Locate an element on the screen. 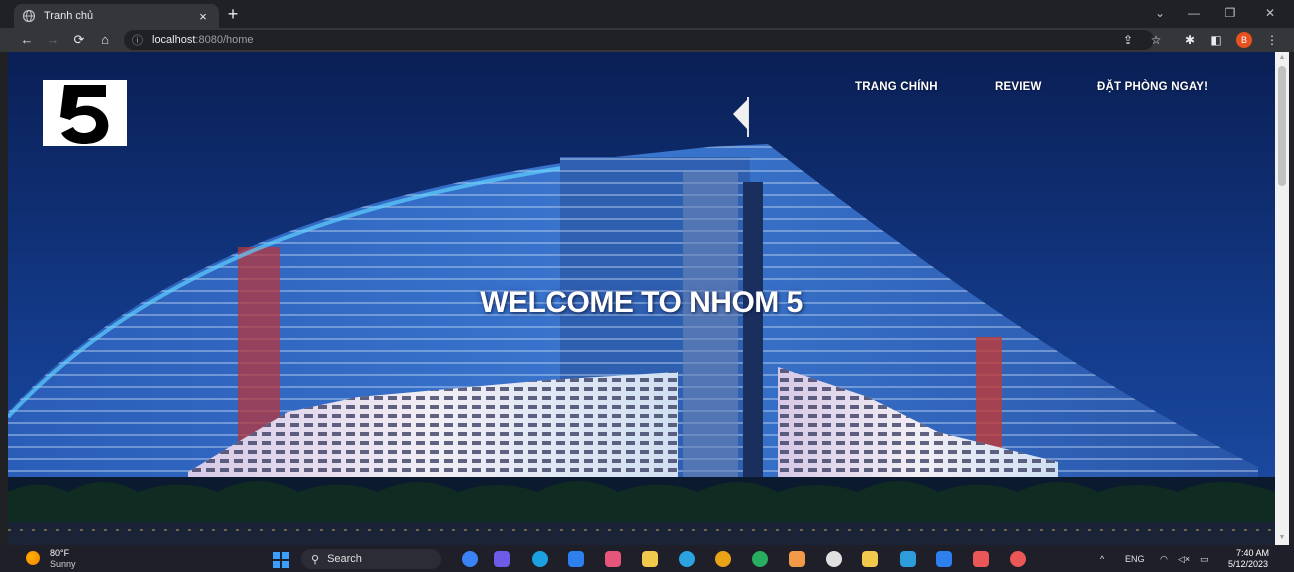 The width and height of the screenshot is (1294, 572). edge-app-icon is located at coordinates (540, 559).